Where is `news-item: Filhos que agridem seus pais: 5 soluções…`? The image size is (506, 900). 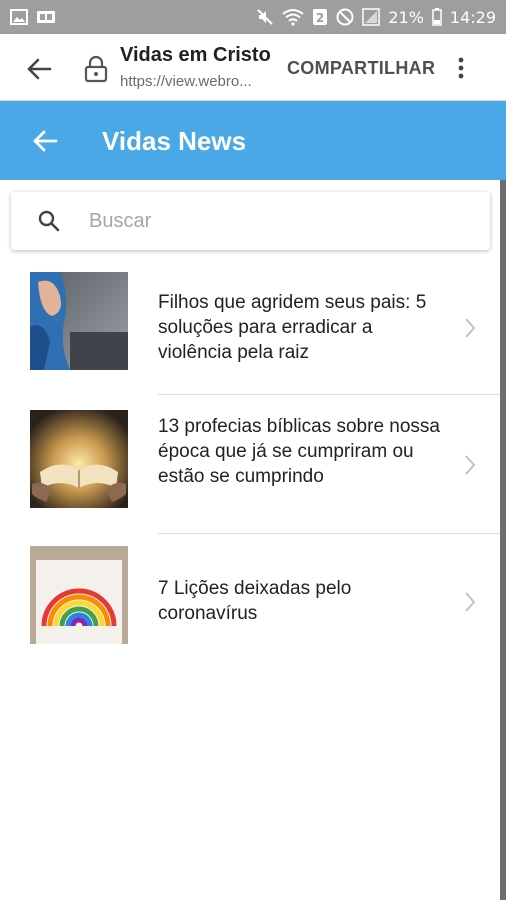 news-item: Filhos que agridem seus pais: 5 soluções… is located at coordinates (250, 340).